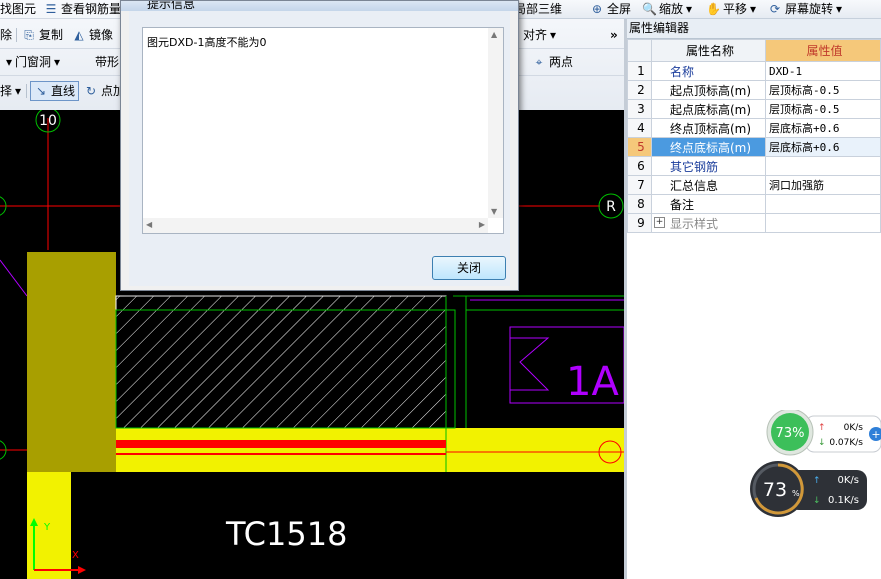  I want to click on line-button: ↘ 直线, so click(55, 91).